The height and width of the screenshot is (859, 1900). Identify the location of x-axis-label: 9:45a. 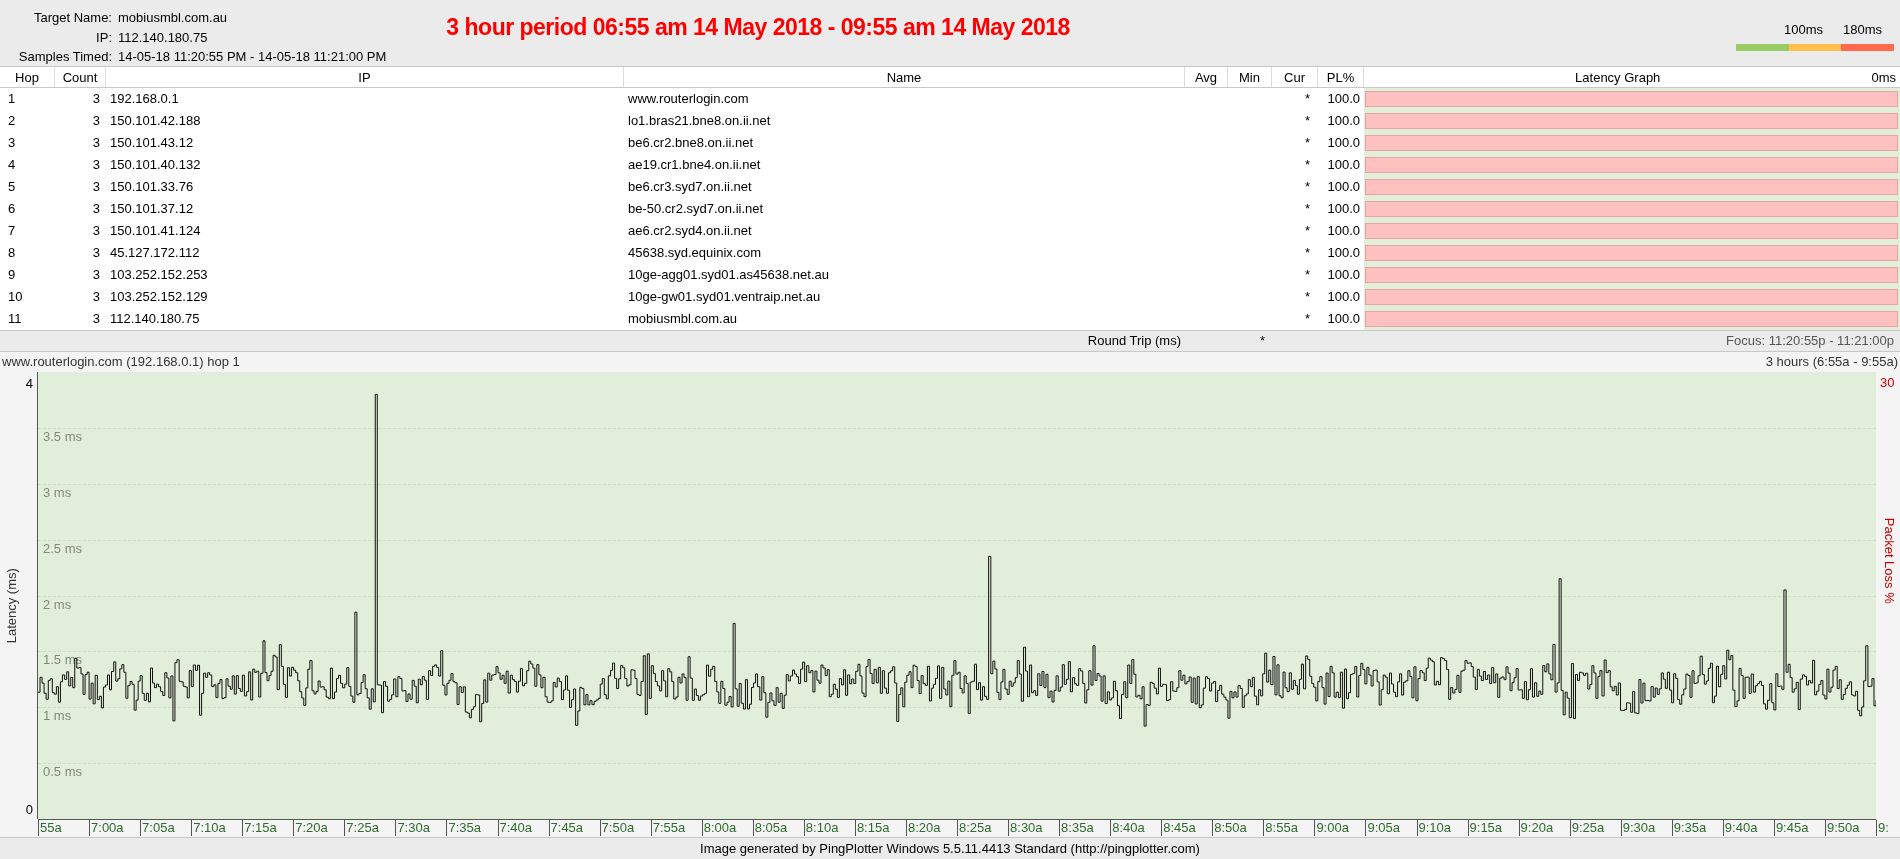
(1791, 828).